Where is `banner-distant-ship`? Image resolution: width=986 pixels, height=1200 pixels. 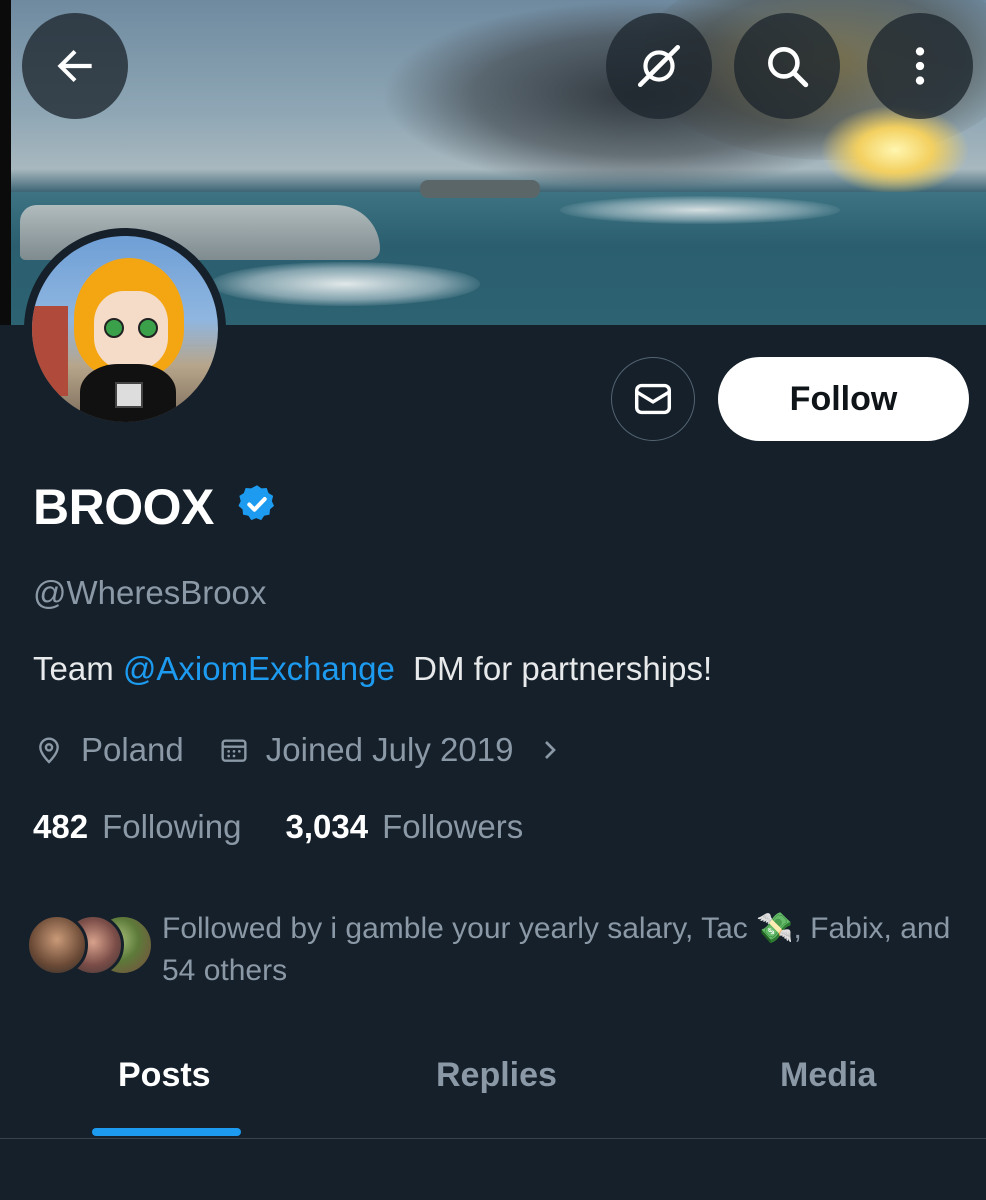
banner-distant-ship is located at coordinates (480, 189).